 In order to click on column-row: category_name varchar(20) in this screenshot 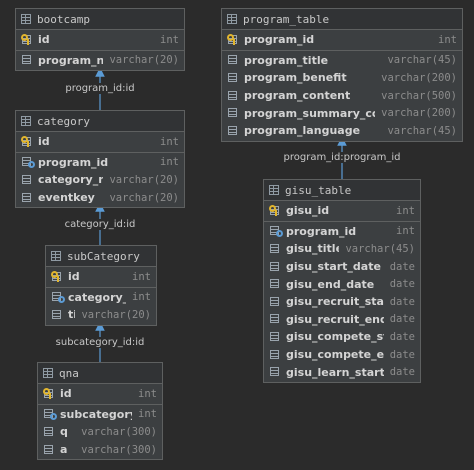, I will do `click(100, 180)`.